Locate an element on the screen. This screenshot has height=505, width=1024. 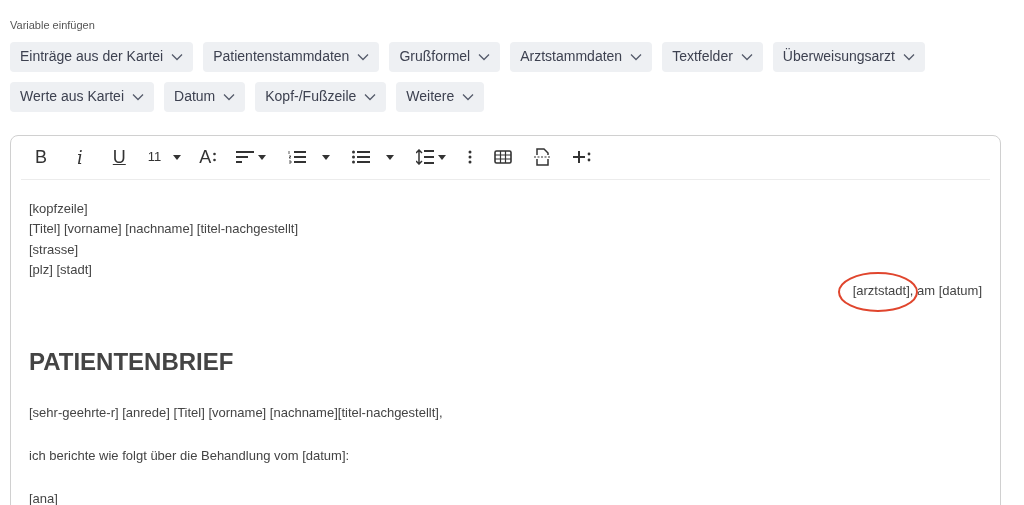
document-paragraph: [sehr-geehrte-r] [anrede] [Titel] [vorname] [nachname][titel-nachgestellt], is located at coordinates (236, 413).